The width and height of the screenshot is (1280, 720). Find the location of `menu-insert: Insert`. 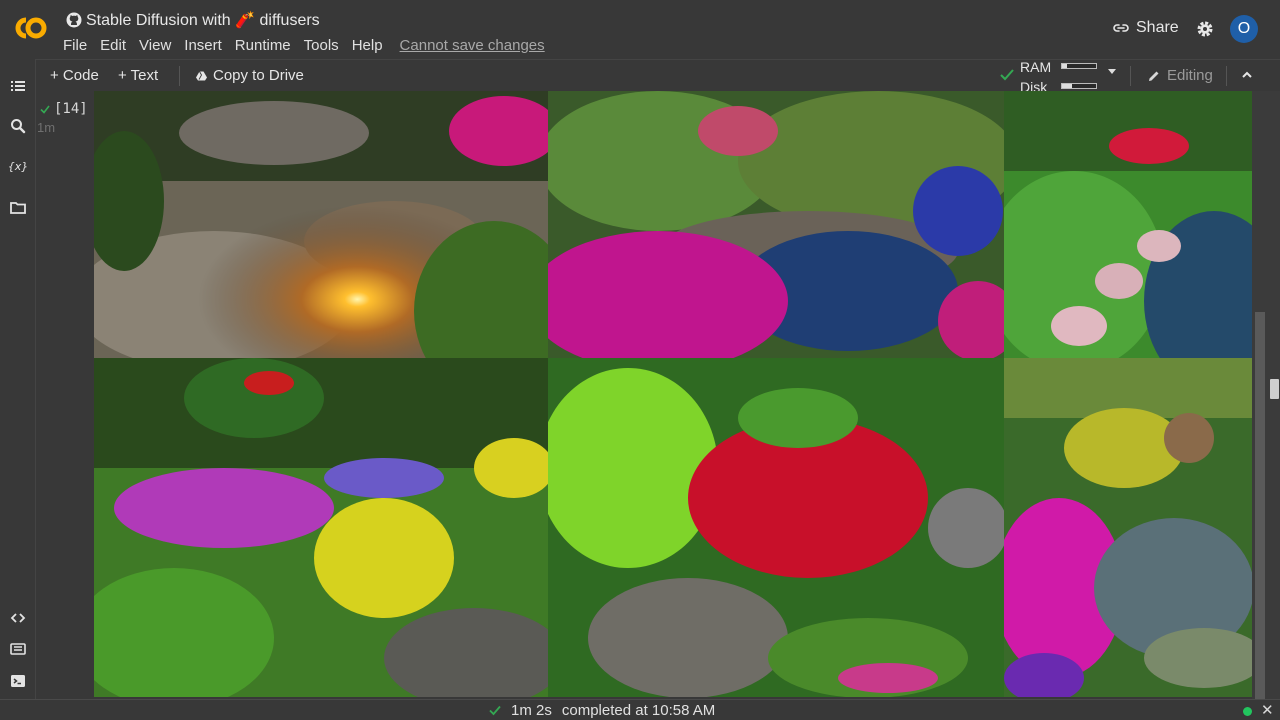

menu-insert: Insert is located at coordinates (203, 45).